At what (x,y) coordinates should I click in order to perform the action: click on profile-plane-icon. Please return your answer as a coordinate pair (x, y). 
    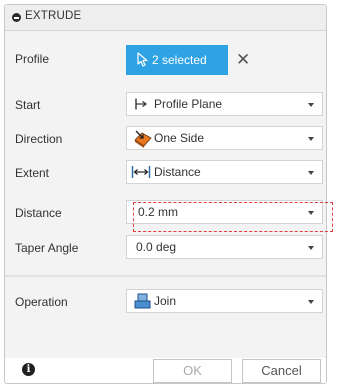
    Looking at the image, I should click on (141, 105).